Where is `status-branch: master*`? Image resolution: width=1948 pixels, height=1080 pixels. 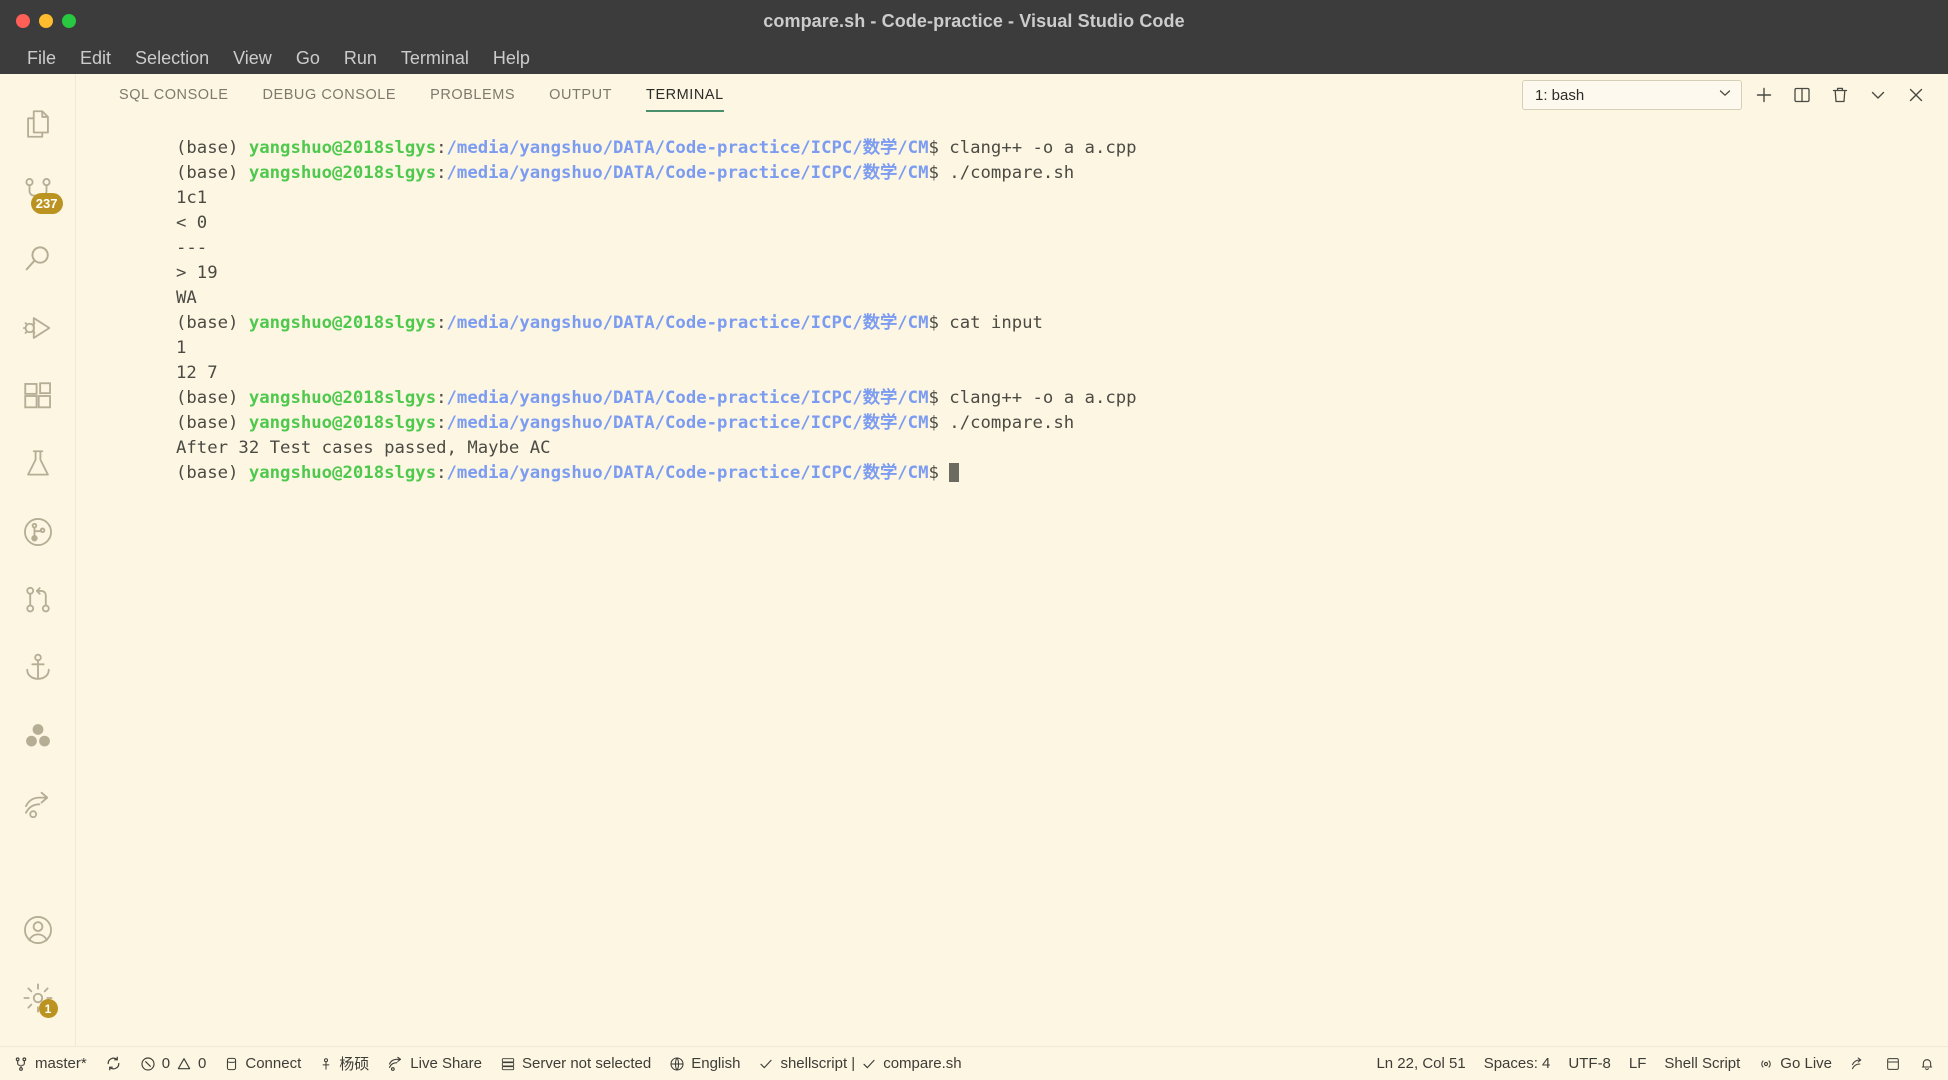 status-branch: master* is located at coordinates (50, 1063).